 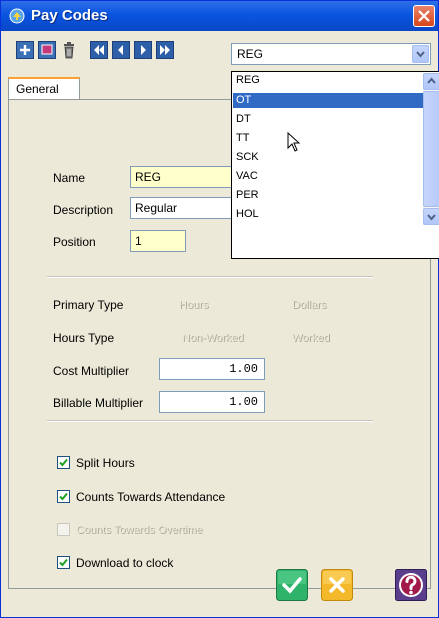 What do you see at coordinates (328, 176) in the screenshot?
I see `option-vac: VAC` at bounding box center [328, 176].